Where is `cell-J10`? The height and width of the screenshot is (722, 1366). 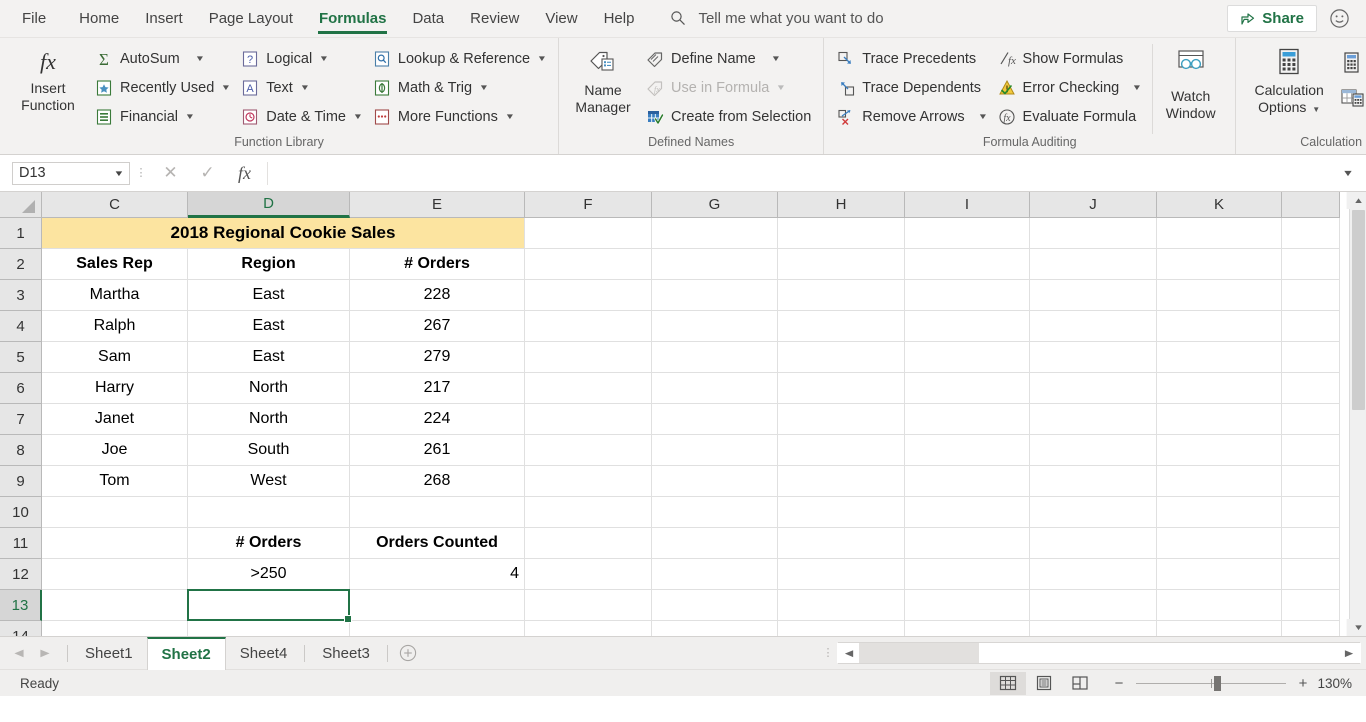
cell-J10 is located at coordinates (1093, 512).